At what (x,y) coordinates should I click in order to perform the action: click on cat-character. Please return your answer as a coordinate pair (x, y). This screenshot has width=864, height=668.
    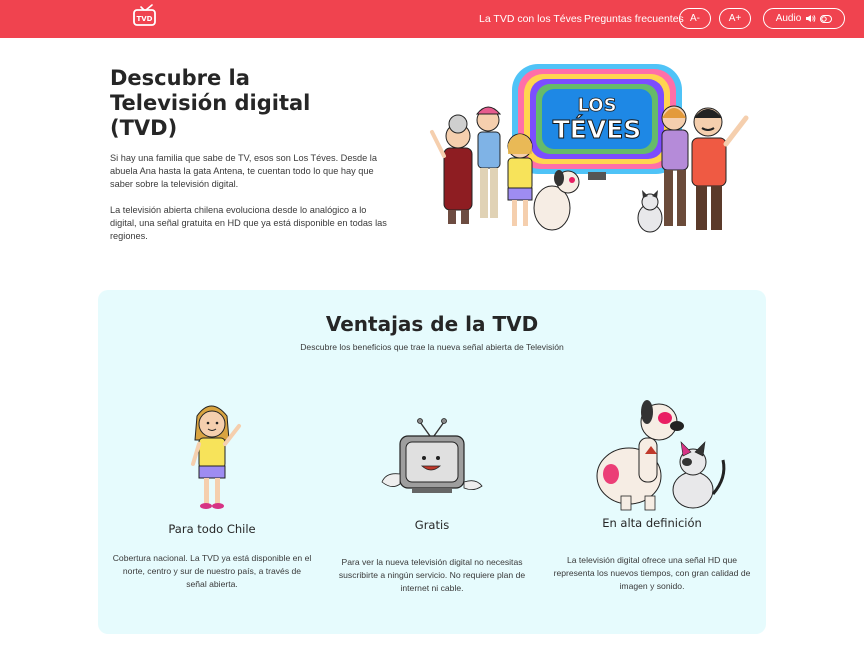
    Looking at the image, I should click on (650, 211).